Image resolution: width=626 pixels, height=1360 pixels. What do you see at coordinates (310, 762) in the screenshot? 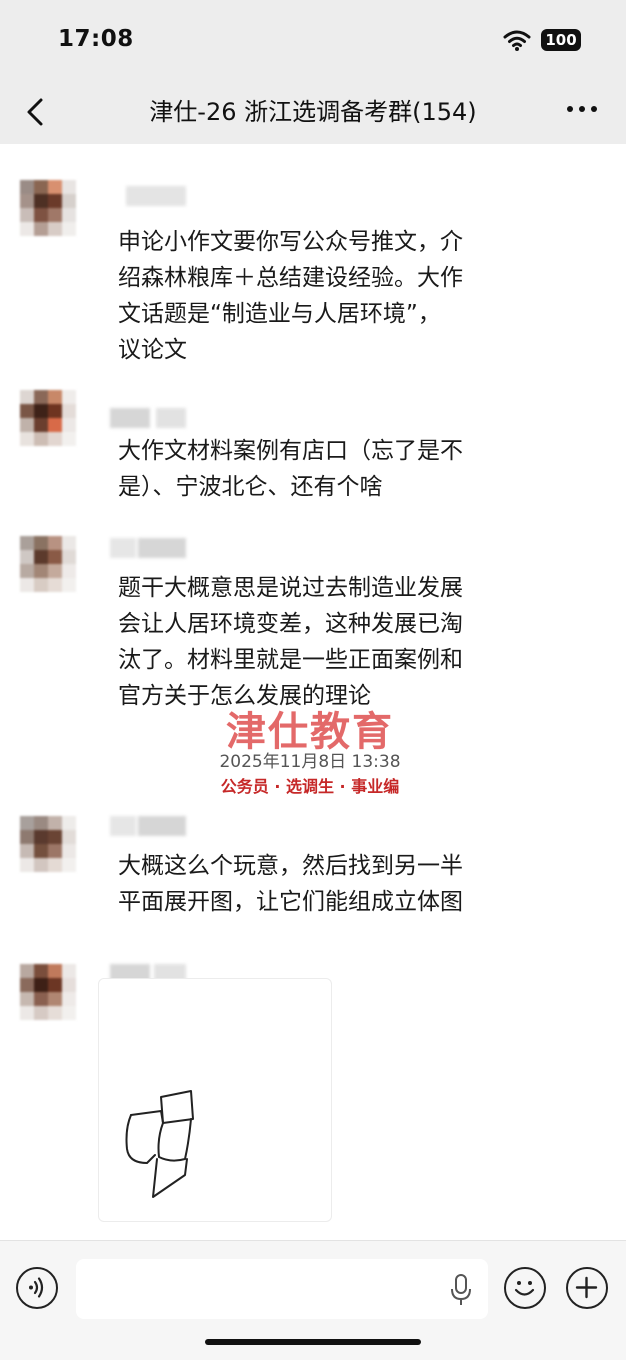
I see `watermark-timestamp: 2025年11月8日 13:38` at bounding box center [310, 762].